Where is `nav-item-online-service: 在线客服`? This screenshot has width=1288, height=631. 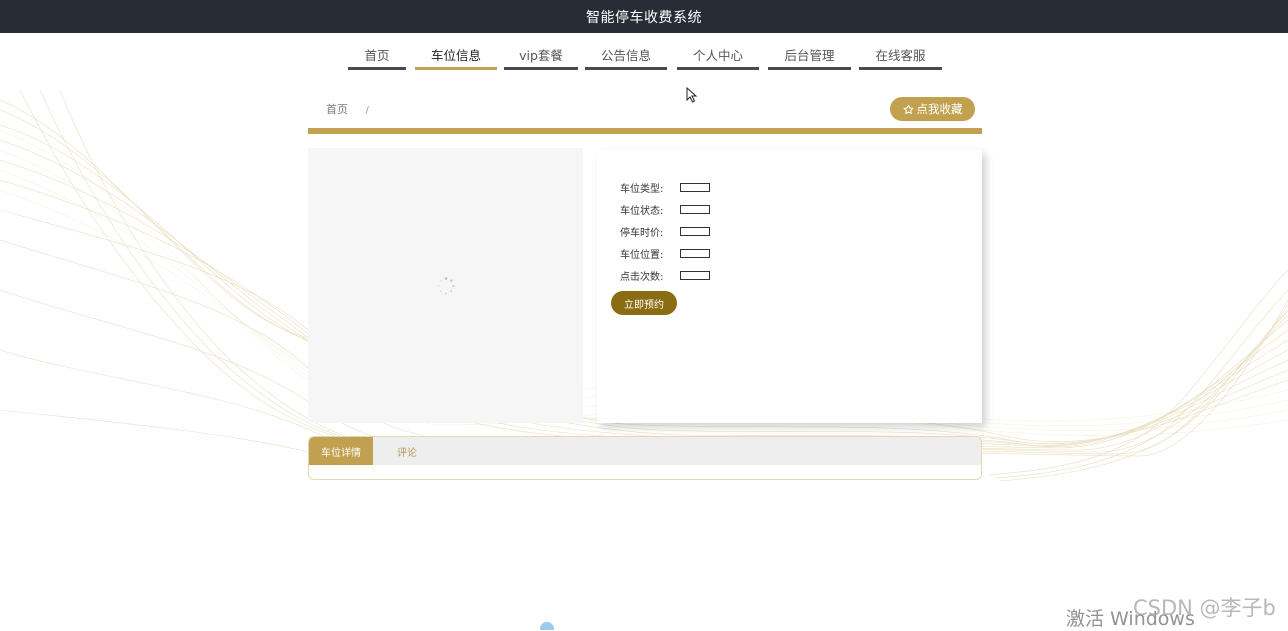 nav-item-online-service: 在线客服 is located at coordinates (900, 55).